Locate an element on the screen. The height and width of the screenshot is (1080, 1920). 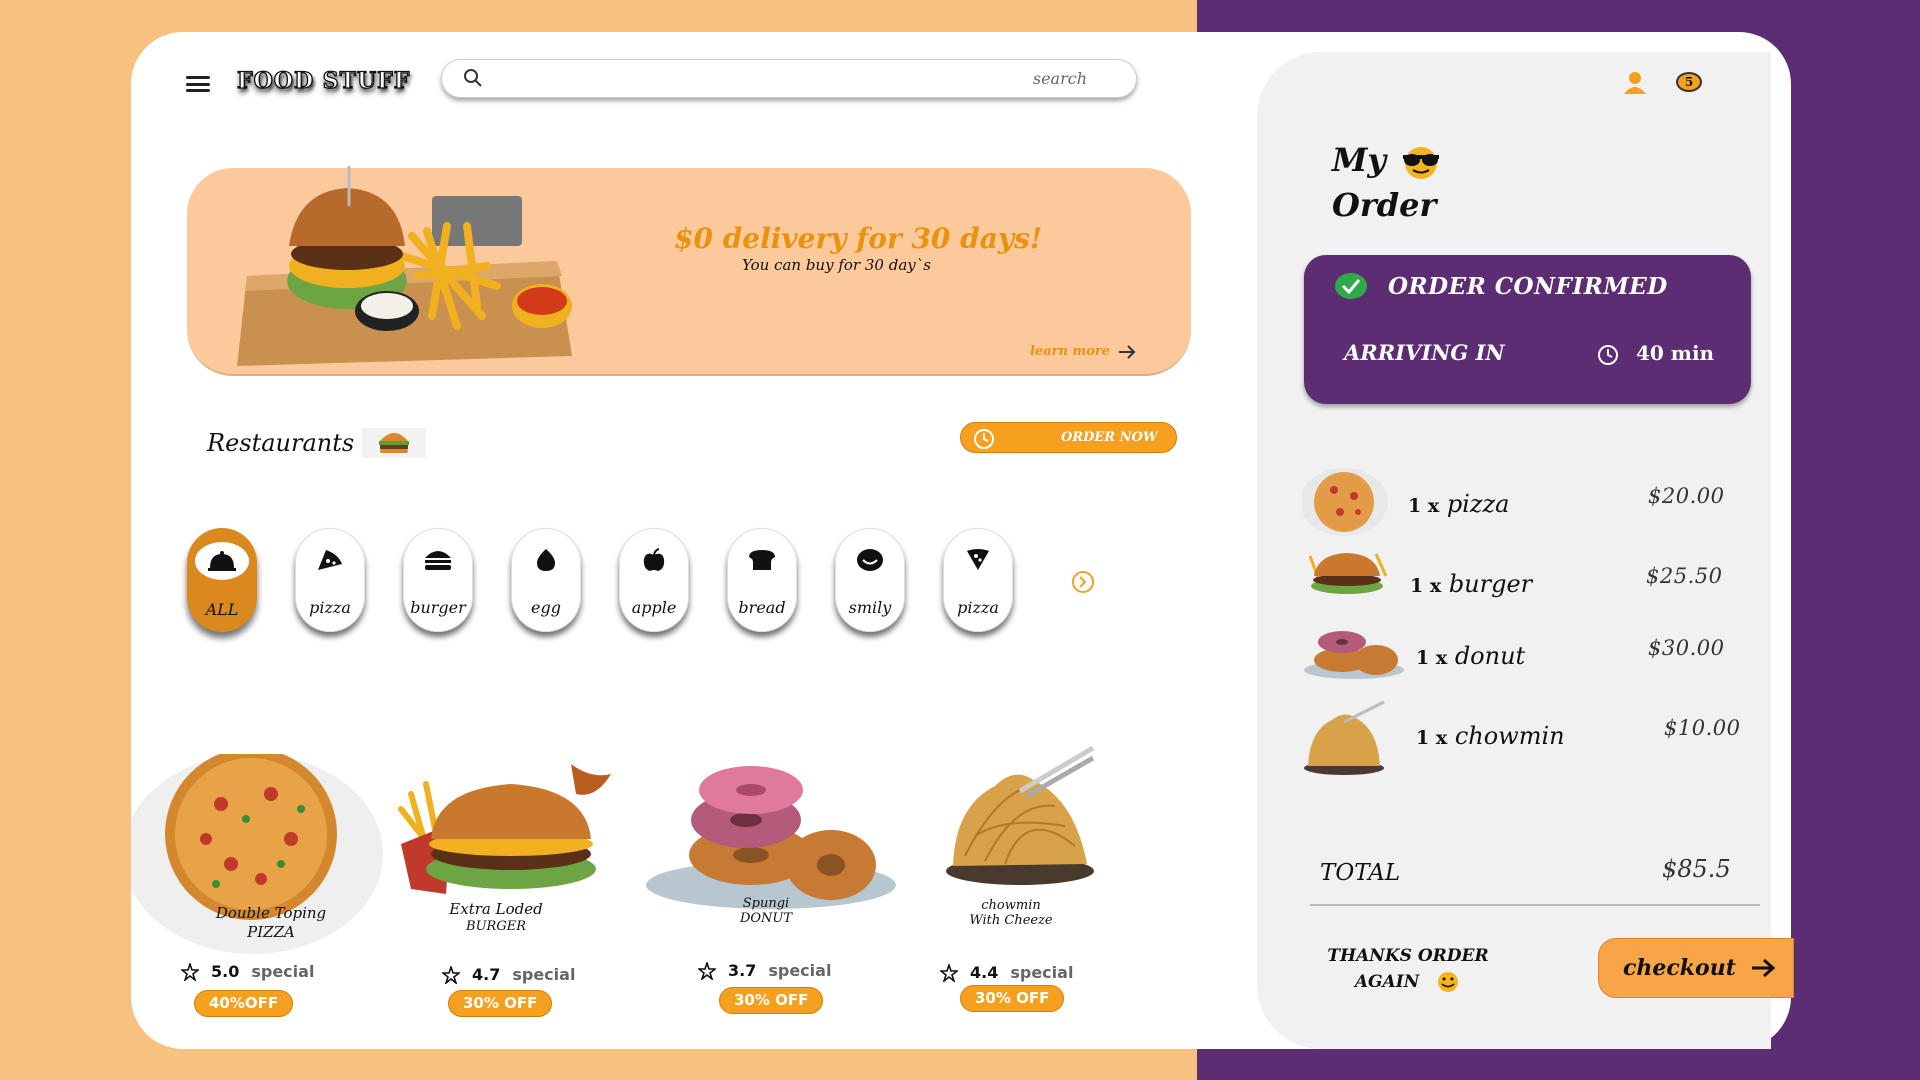
user-icon is located at coordinates (1635, 83).